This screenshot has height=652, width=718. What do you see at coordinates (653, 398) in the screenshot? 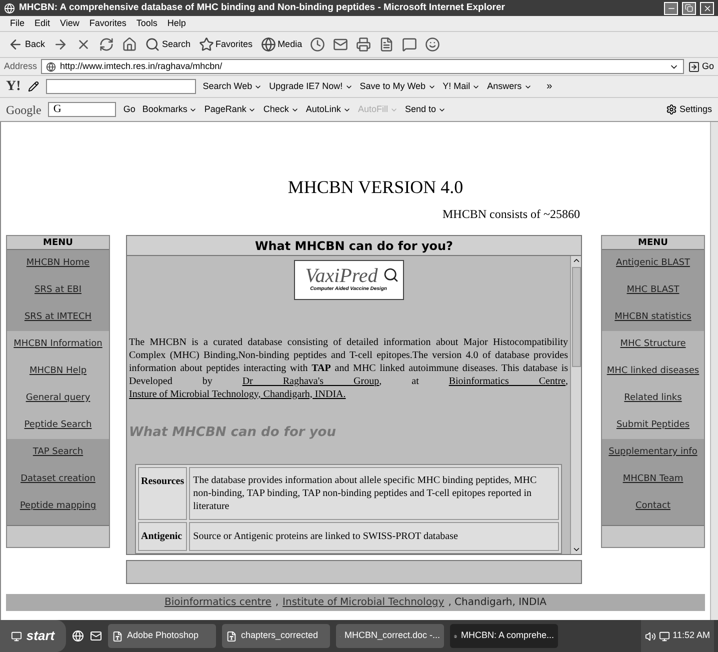
I see `menu-link: Related links` at bounding box center [653, 398].